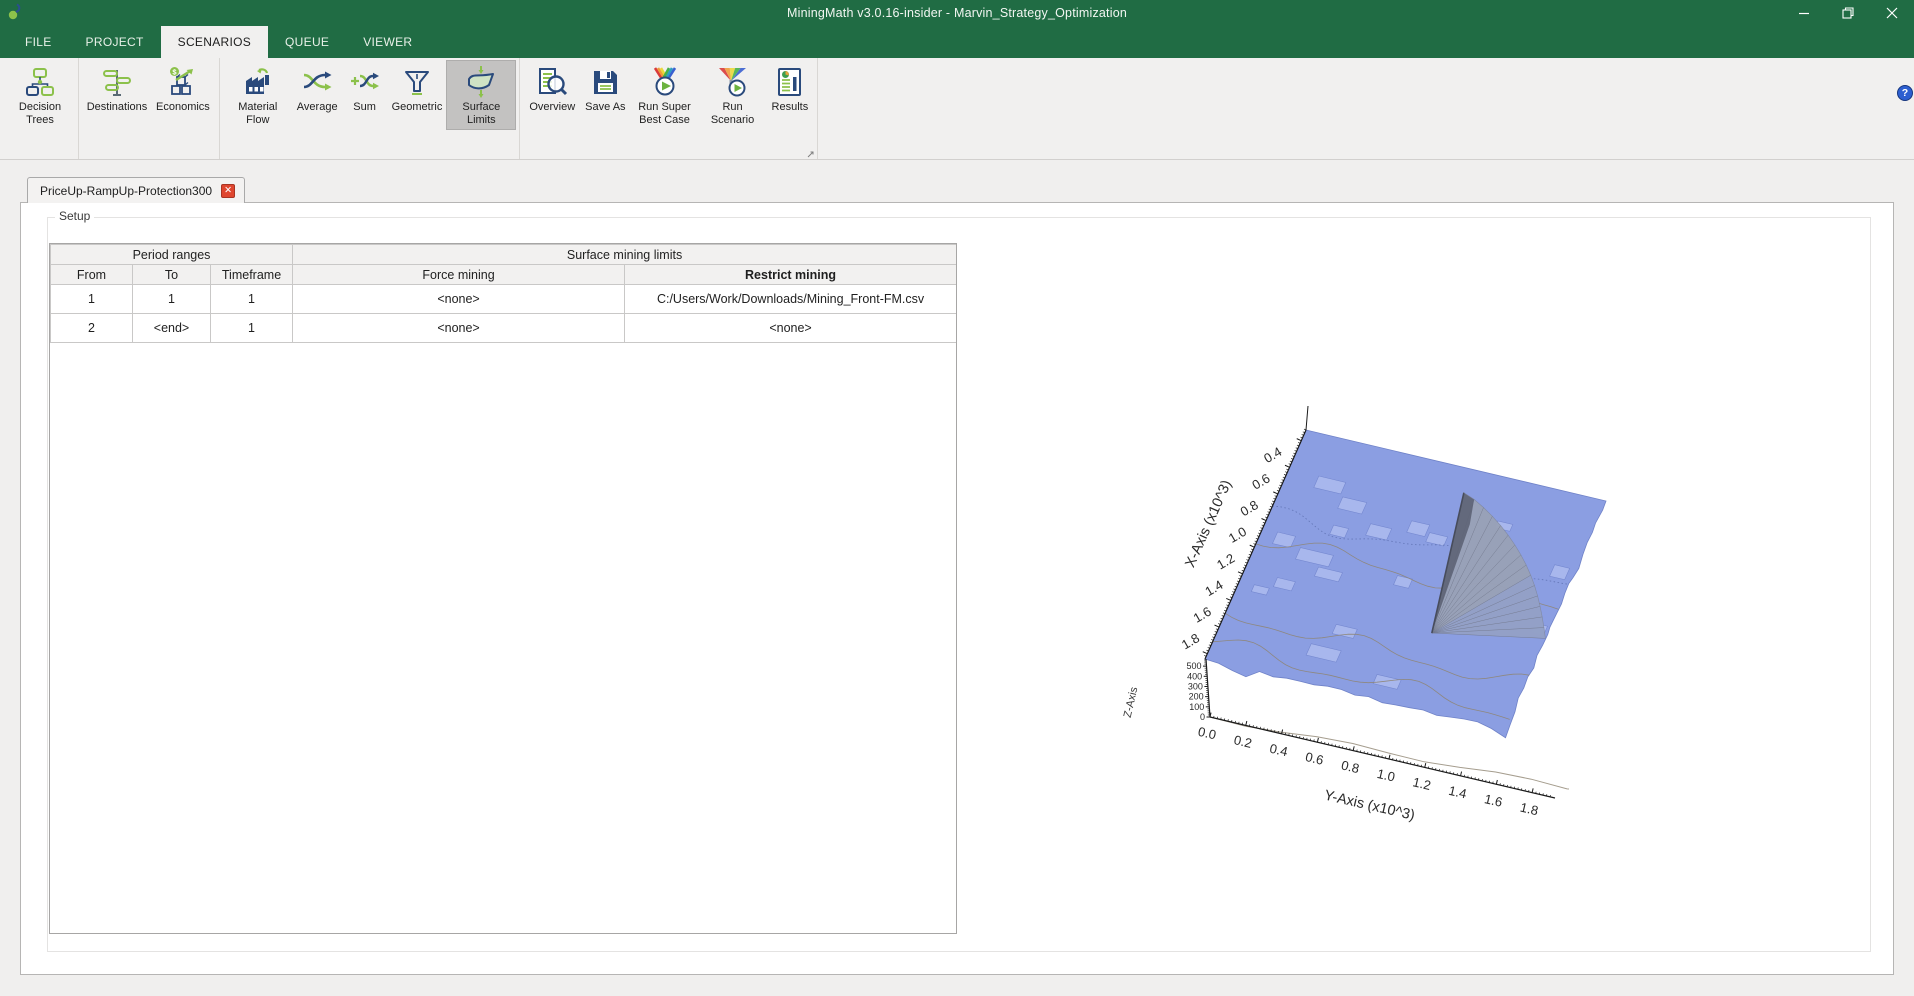 This screenshot has width=1914, height=996. What do you see at coordinates (416, 83) in the screenshot?
I see `geometric-icon` at bounding box center [416, 83].